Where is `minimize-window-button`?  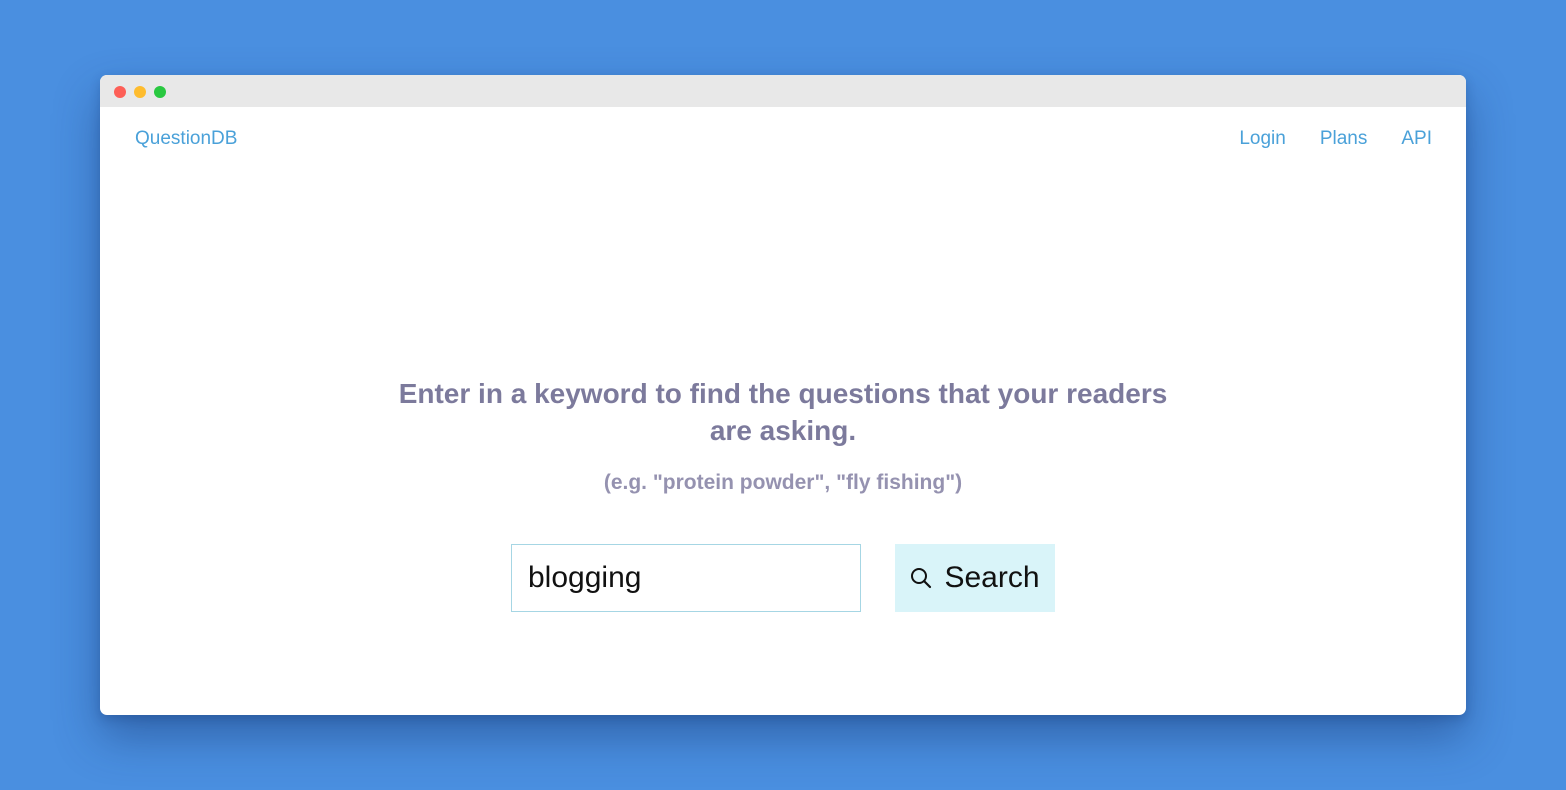
minimize-window-button is located at coordinates (140, 92).